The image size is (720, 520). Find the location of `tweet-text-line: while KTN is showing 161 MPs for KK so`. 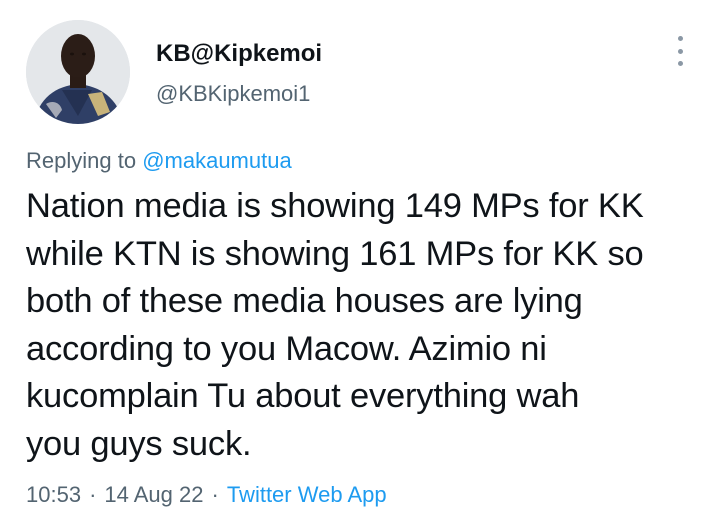

tweet-text-line: while KTN is showing 161 MPs for KK so is located at coordinates (335, 253).